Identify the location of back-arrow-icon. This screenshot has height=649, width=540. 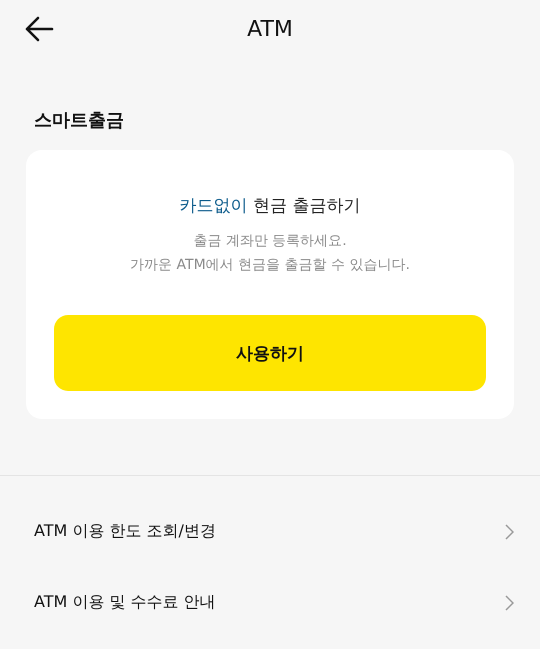
(39, 29).